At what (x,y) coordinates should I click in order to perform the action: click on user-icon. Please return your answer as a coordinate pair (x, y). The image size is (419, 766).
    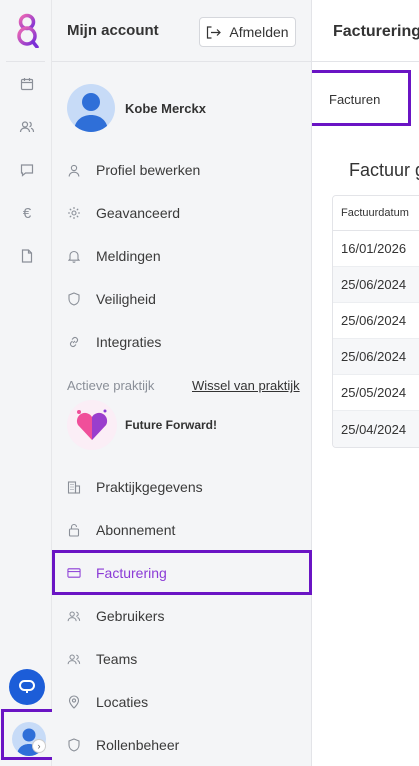
    Looking at the image, I should click on (74, 170).